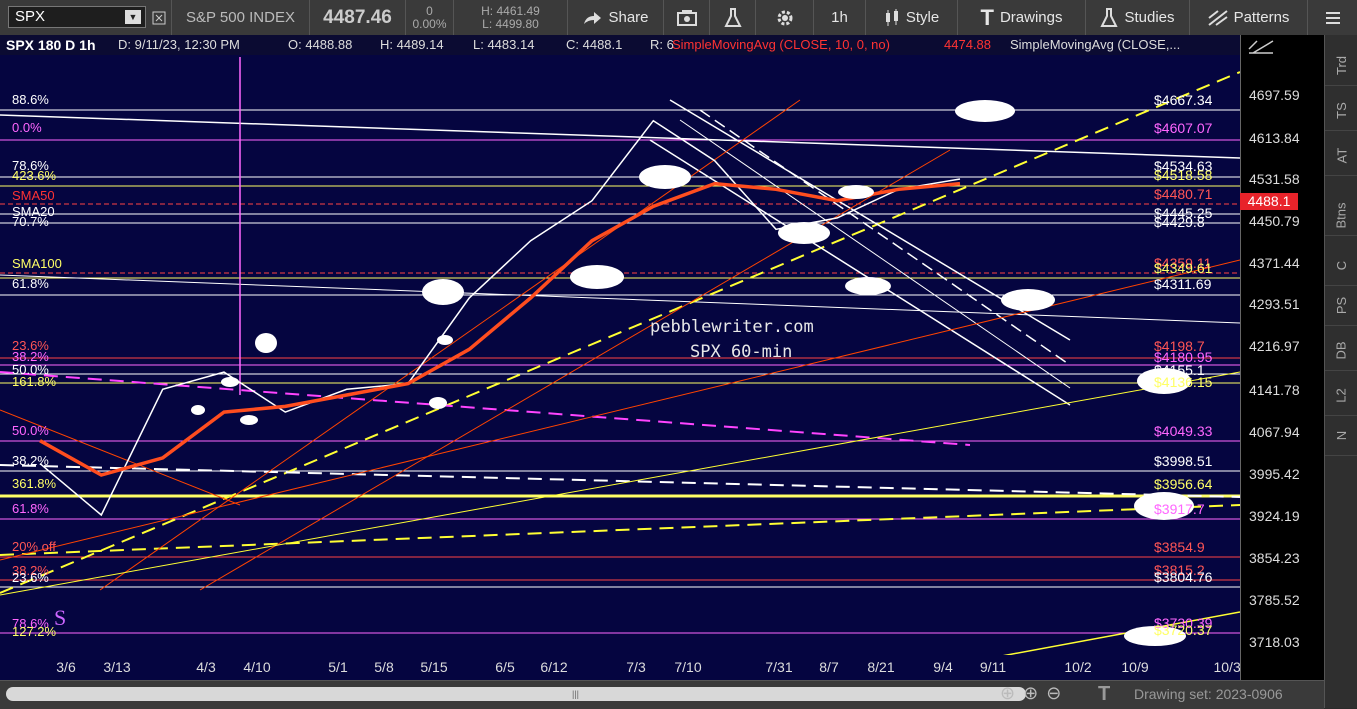 The width and height of the screenshot is (1357, 709). Describe the element at coordinates (840, 17) in the screenshot. I see `timeframe-button: 1h` at that location.